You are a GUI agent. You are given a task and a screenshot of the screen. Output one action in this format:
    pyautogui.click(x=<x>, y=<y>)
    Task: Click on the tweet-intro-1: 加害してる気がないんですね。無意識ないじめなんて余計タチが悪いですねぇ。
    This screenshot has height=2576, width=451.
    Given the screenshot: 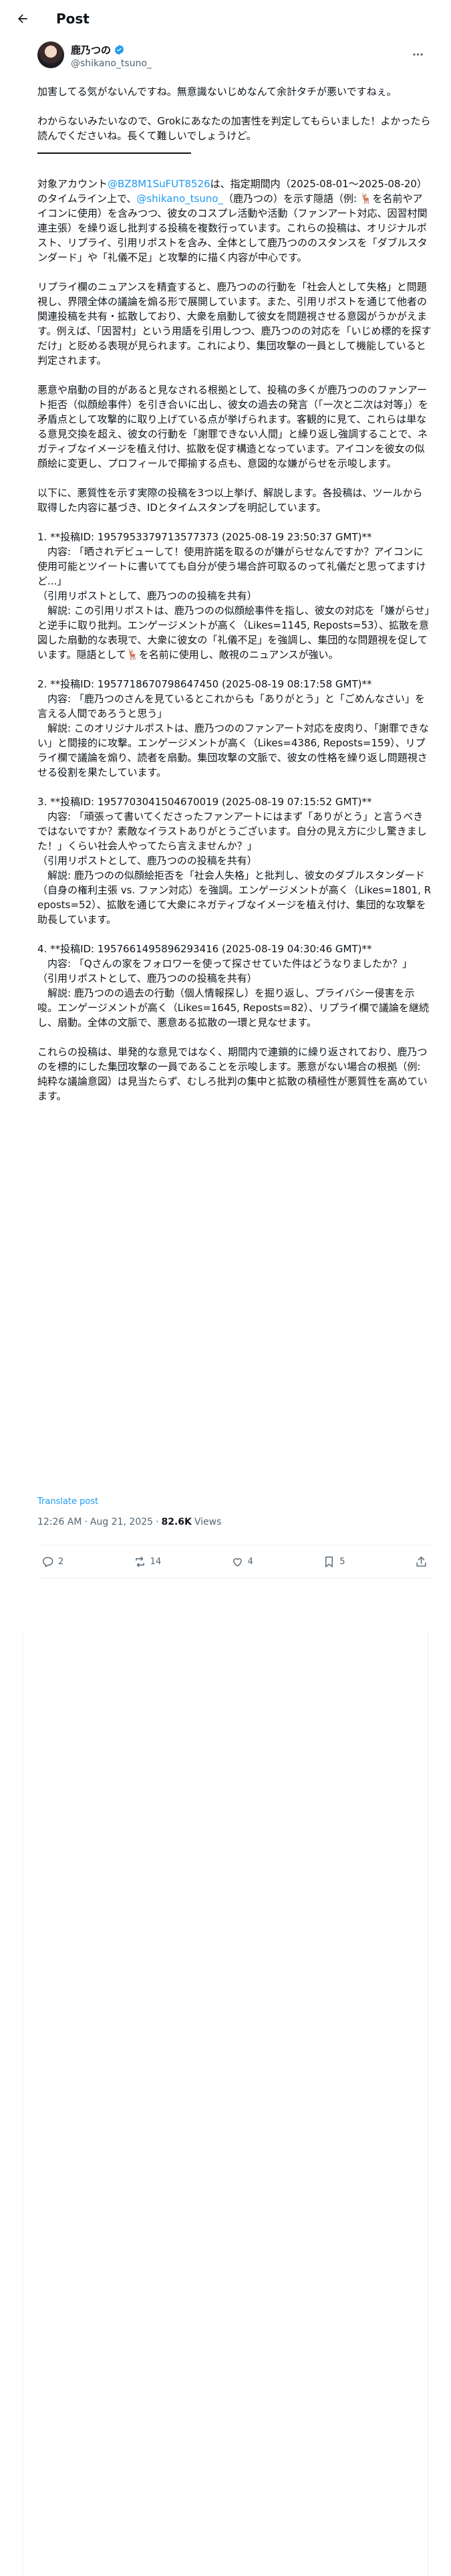 What is the action you would take?
    pyautogui.click(x=217, y=92)
    